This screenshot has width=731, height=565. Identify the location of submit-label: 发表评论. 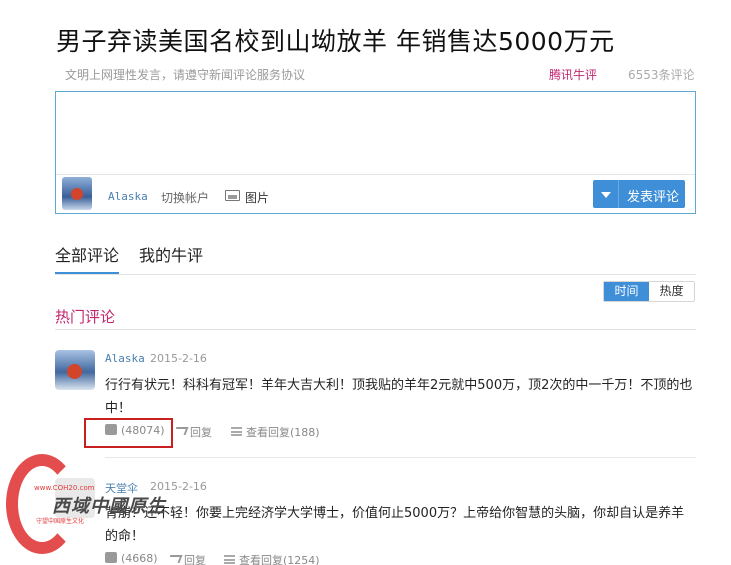
(653, 197).